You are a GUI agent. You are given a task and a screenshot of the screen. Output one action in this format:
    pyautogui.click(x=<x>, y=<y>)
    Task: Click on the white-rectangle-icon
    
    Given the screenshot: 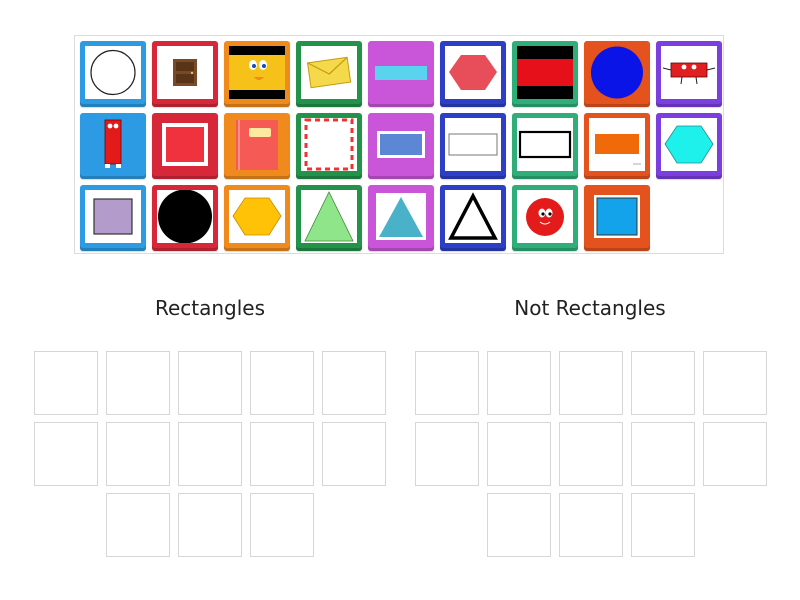 What is the action you would take?
    pyautogui.click(x=473, y=144)
    